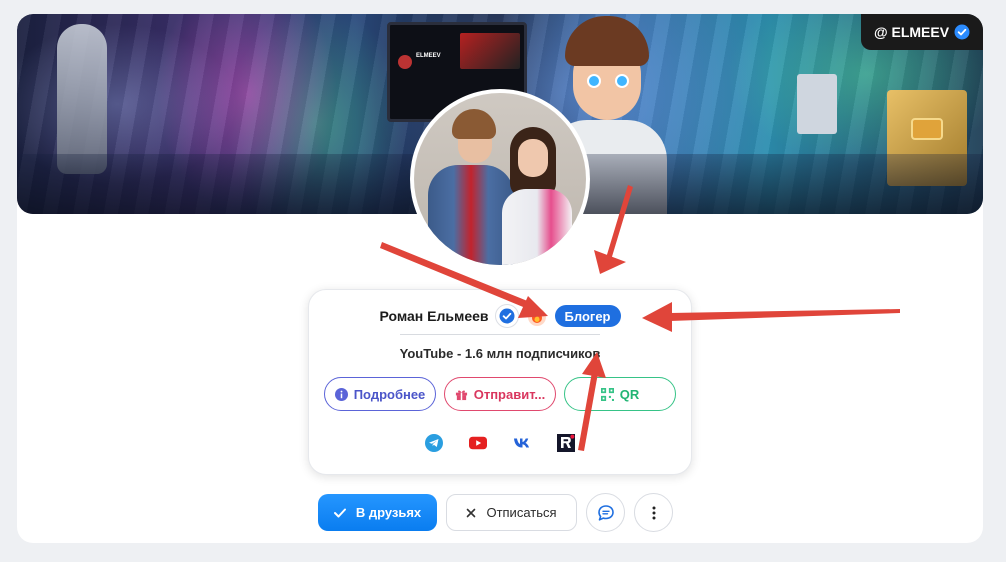  Describe the element at coordinates (521, 512) in the screenshot. I see `unsubscribe-label: Отписаться` at that location.